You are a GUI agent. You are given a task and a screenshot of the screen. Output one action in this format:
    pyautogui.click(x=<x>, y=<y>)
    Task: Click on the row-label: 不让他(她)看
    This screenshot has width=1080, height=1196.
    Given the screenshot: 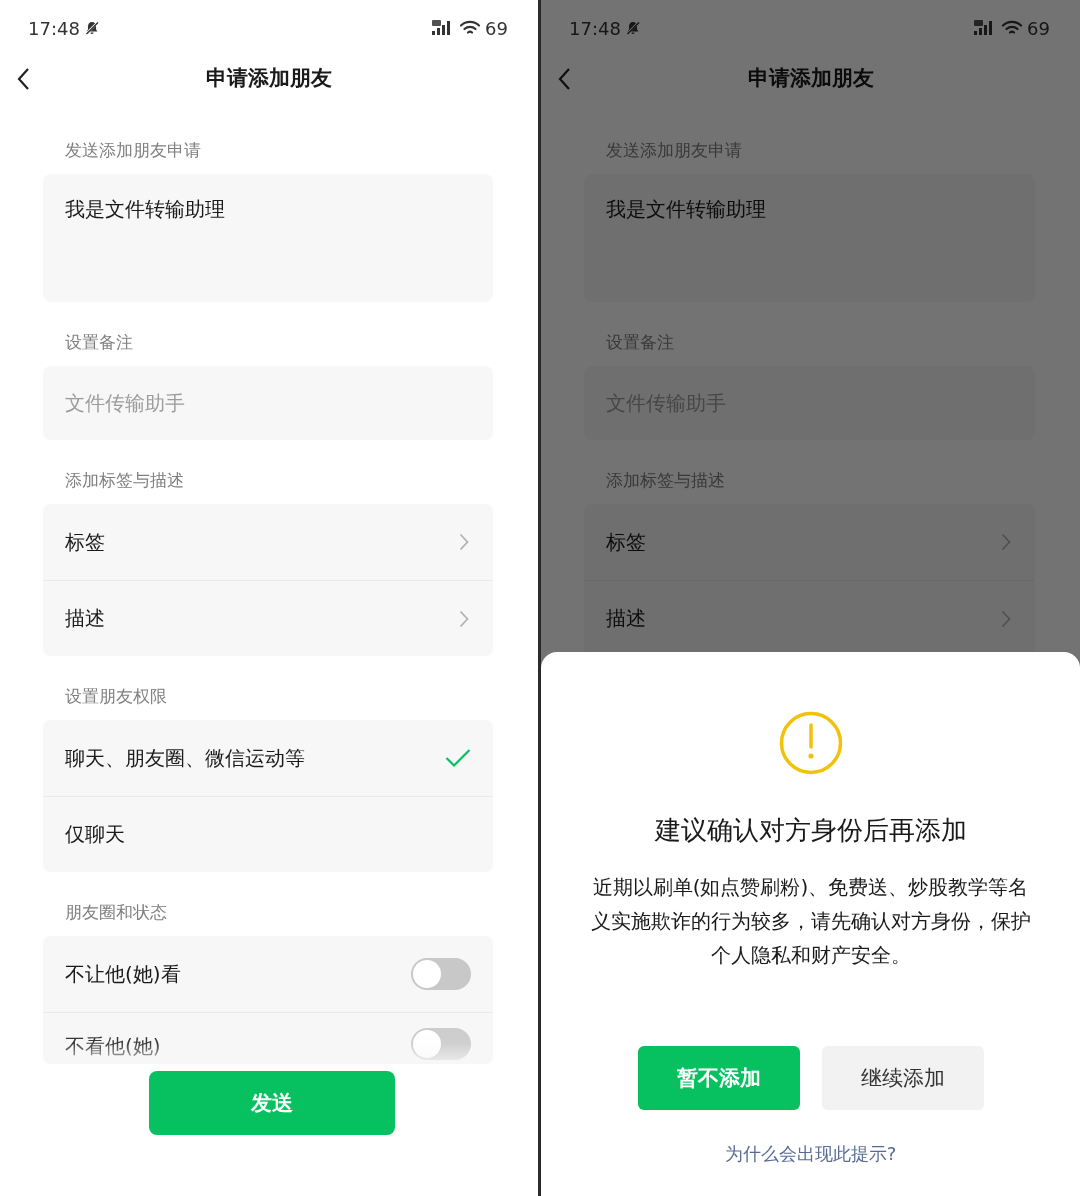 What is the action you would take?
    pyautogui.click(x=123, y=974)
    